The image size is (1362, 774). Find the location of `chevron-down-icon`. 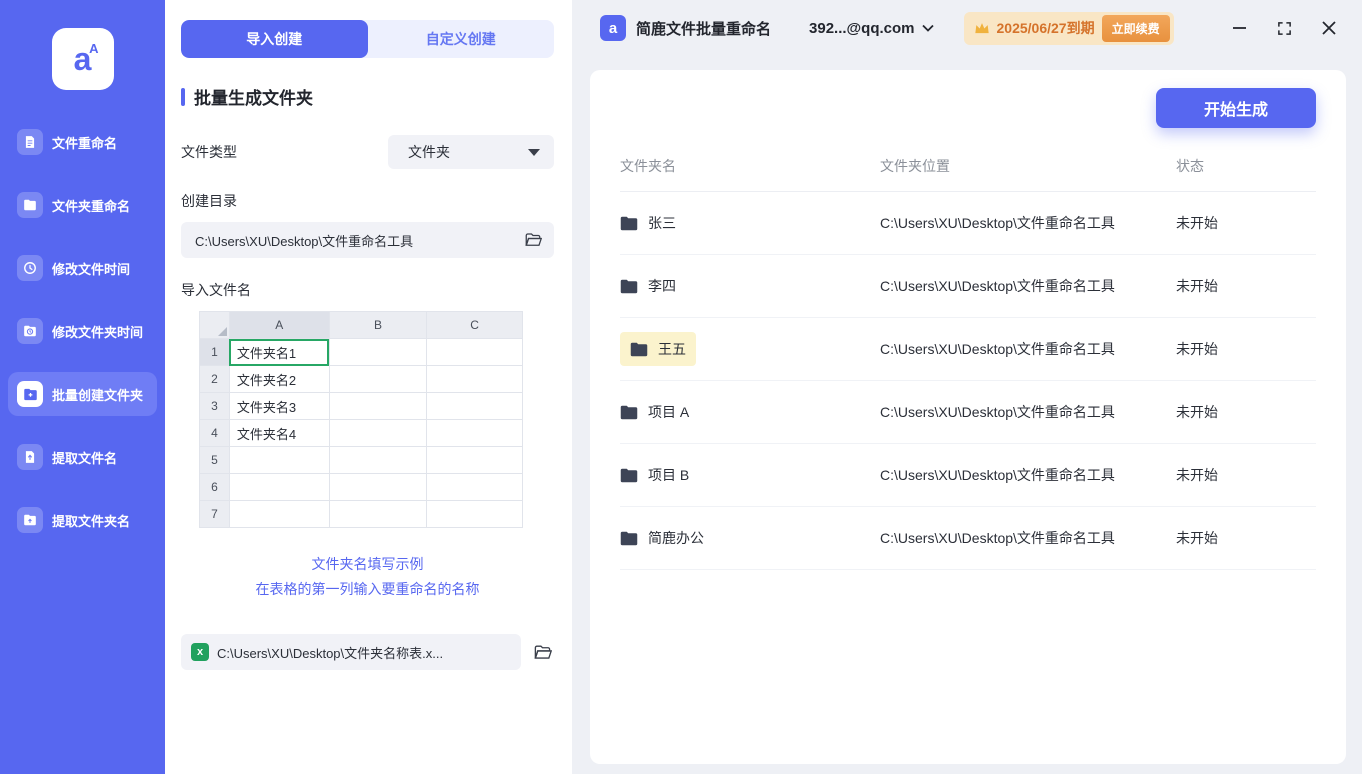

chevron-down-icon is located at coordinates (534, 152).